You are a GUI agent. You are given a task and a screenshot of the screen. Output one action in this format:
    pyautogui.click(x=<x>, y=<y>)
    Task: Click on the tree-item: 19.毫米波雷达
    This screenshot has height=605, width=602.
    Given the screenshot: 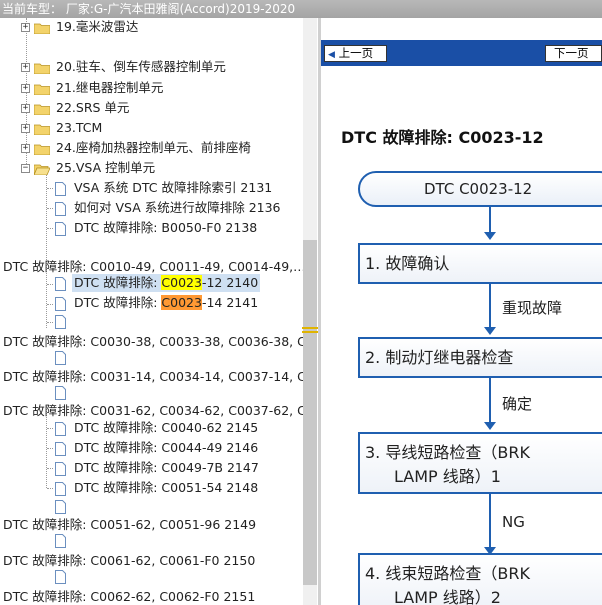 What is the action you would take?
    pyautogui.click(x=97, y=27)
    